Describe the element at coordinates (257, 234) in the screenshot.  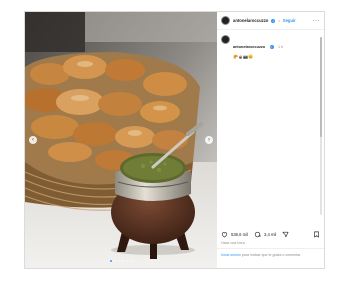
I see `comment-icon` at that location.